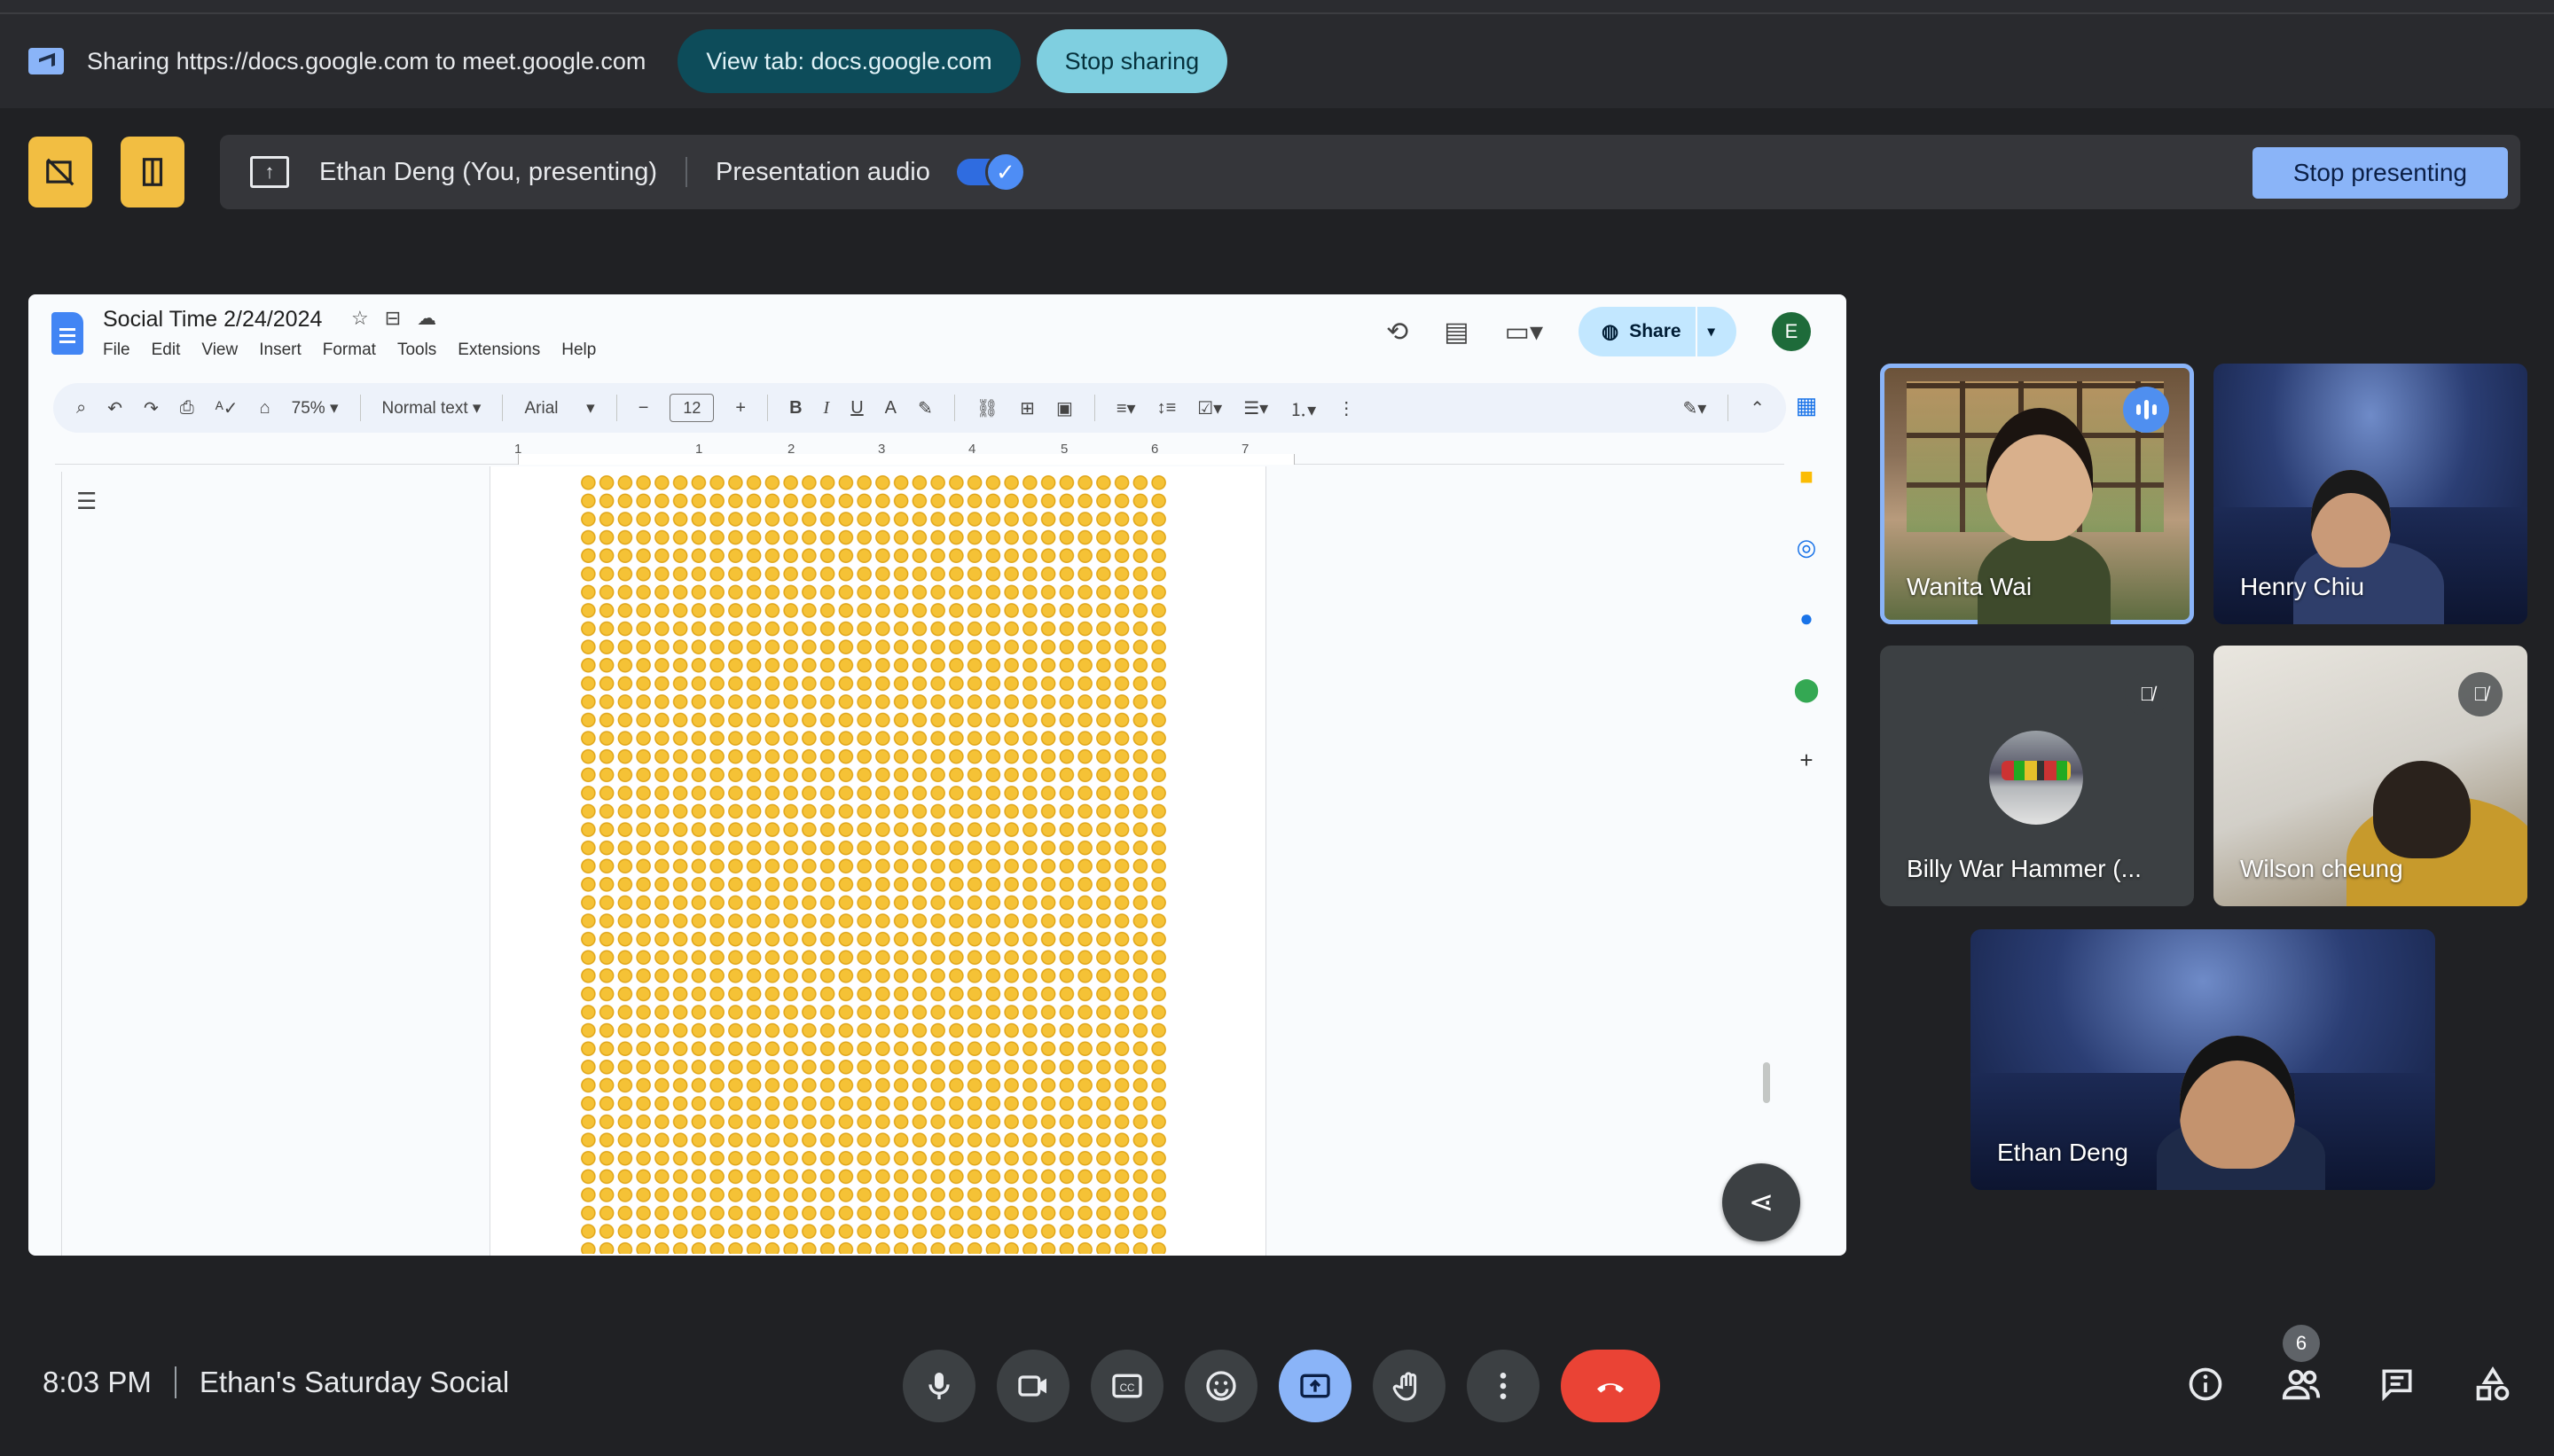 Image resolution: width=2554 pixels, height=1456 pixels. I want to click on docs-logo-icon, so click(67, 333).